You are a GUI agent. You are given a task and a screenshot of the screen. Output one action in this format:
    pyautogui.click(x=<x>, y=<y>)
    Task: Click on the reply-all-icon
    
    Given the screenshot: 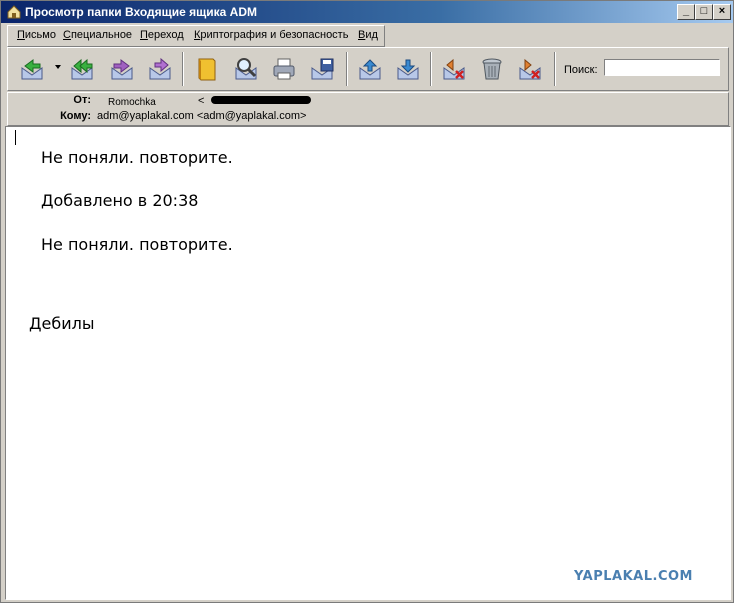 What is the action you would take?
    pyautogui.click(x=82, y=69)
    